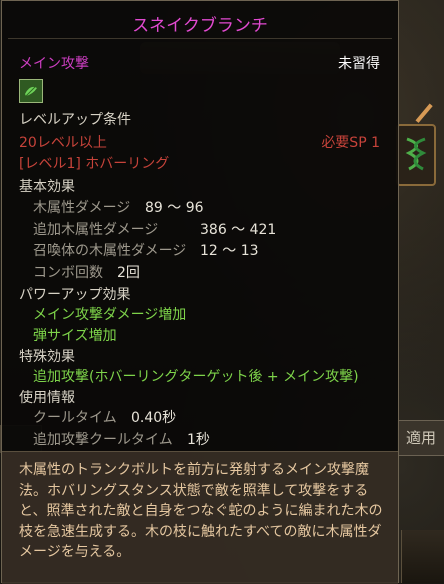  I want to click on skill-category: メイン攻撃, so click(54, 64).